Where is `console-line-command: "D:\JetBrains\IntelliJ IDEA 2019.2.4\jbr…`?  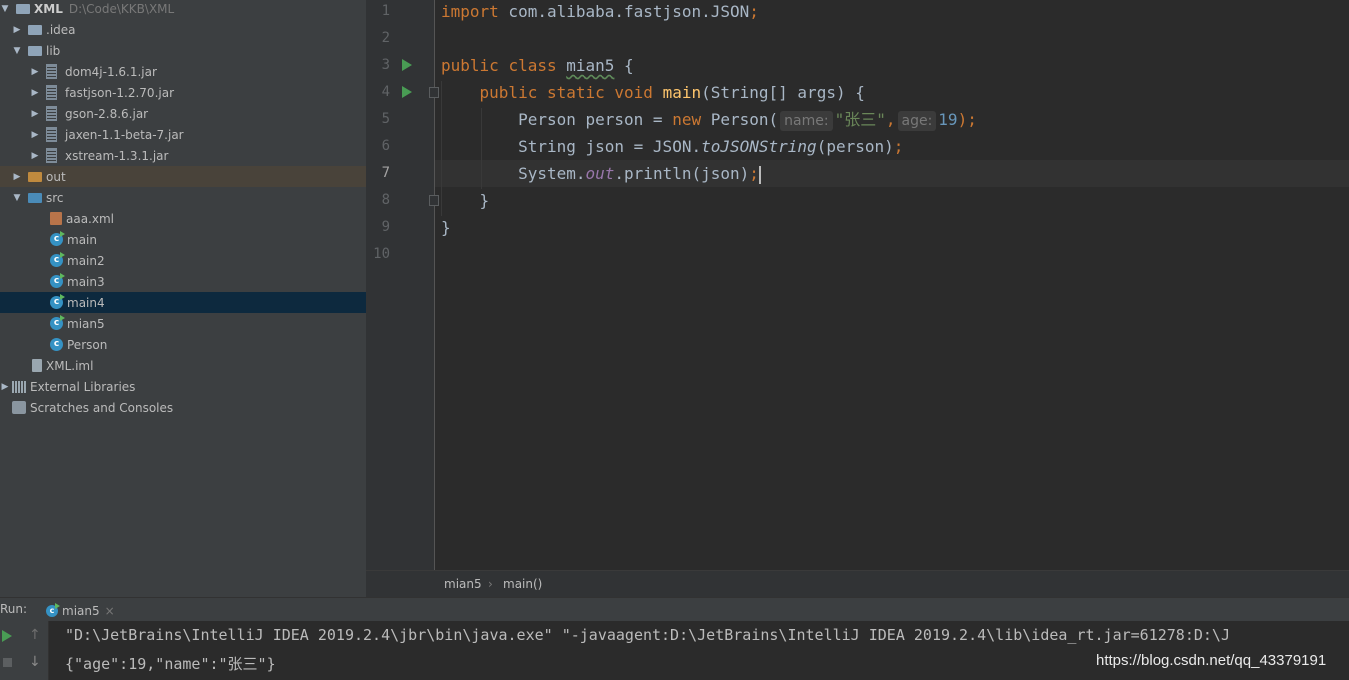
console-line-command: "D:\JetBrains\IntelliJ IDEA 2019.2.4\jbr… is located at coordinates (647, 635).